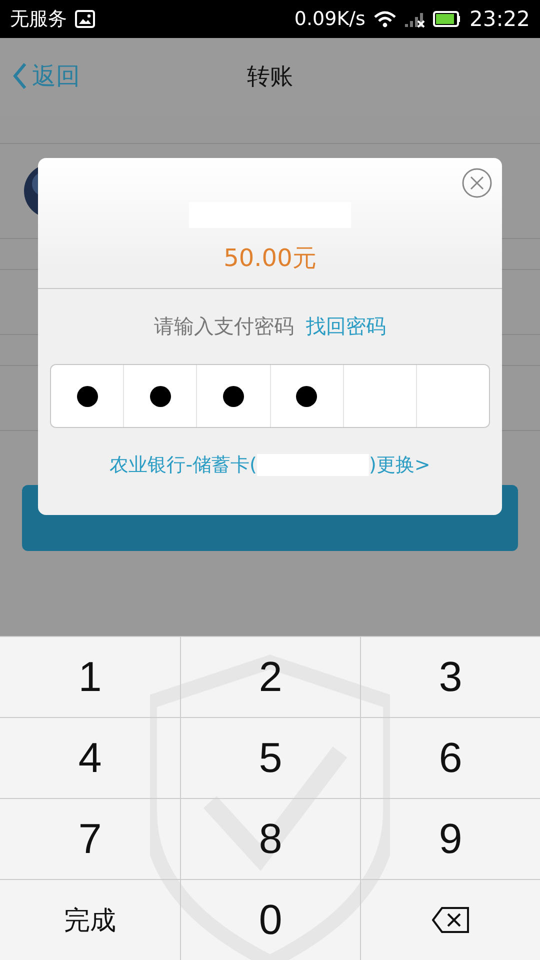 This screenshot has width=540, height=960. I want to click on digit-key: 8, so click(271, 839).